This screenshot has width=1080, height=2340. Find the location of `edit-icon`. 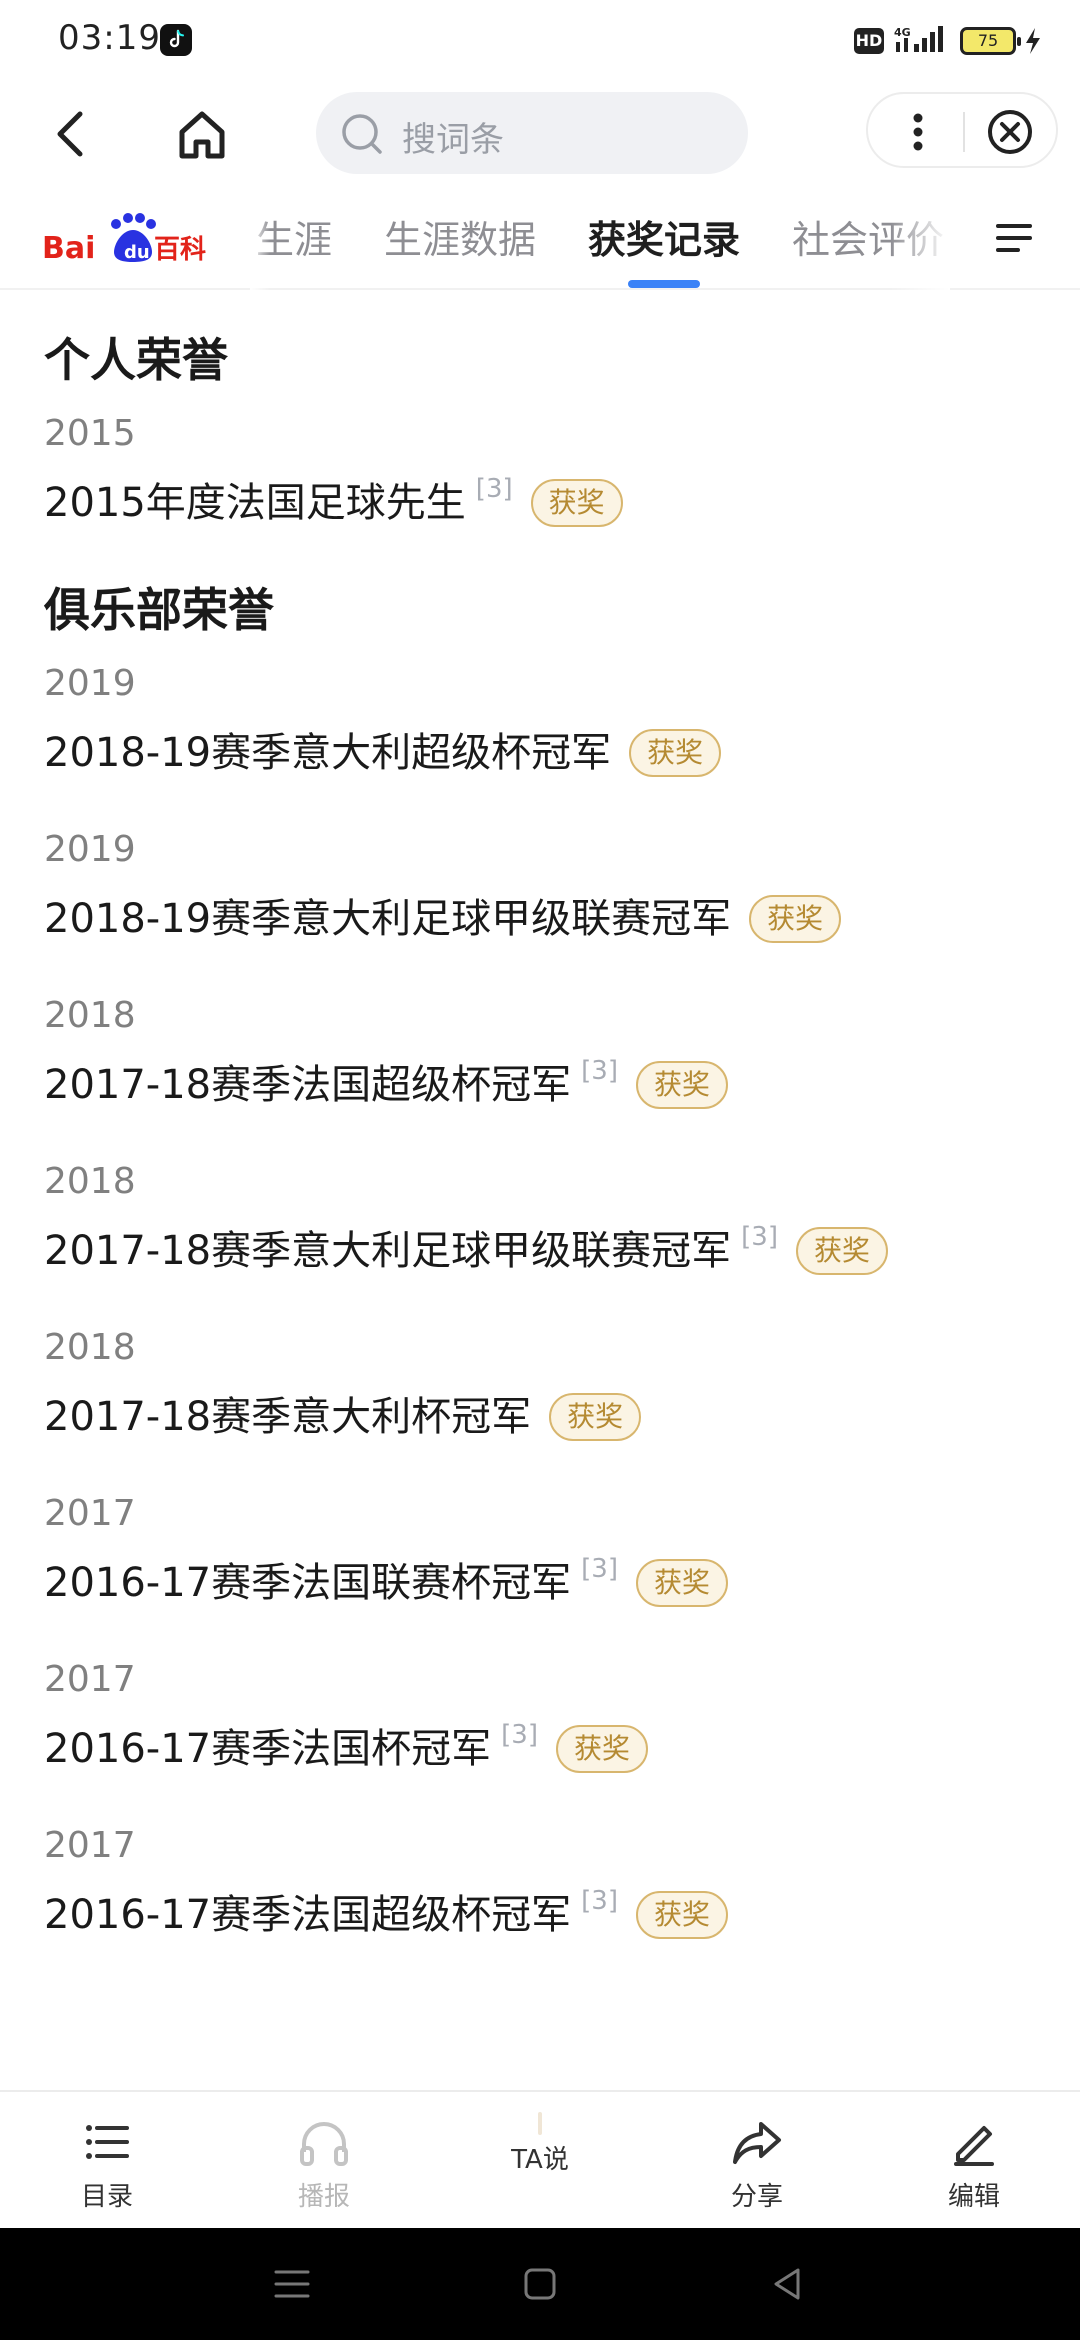

edit-icon is located at coordinates (974, 2146).